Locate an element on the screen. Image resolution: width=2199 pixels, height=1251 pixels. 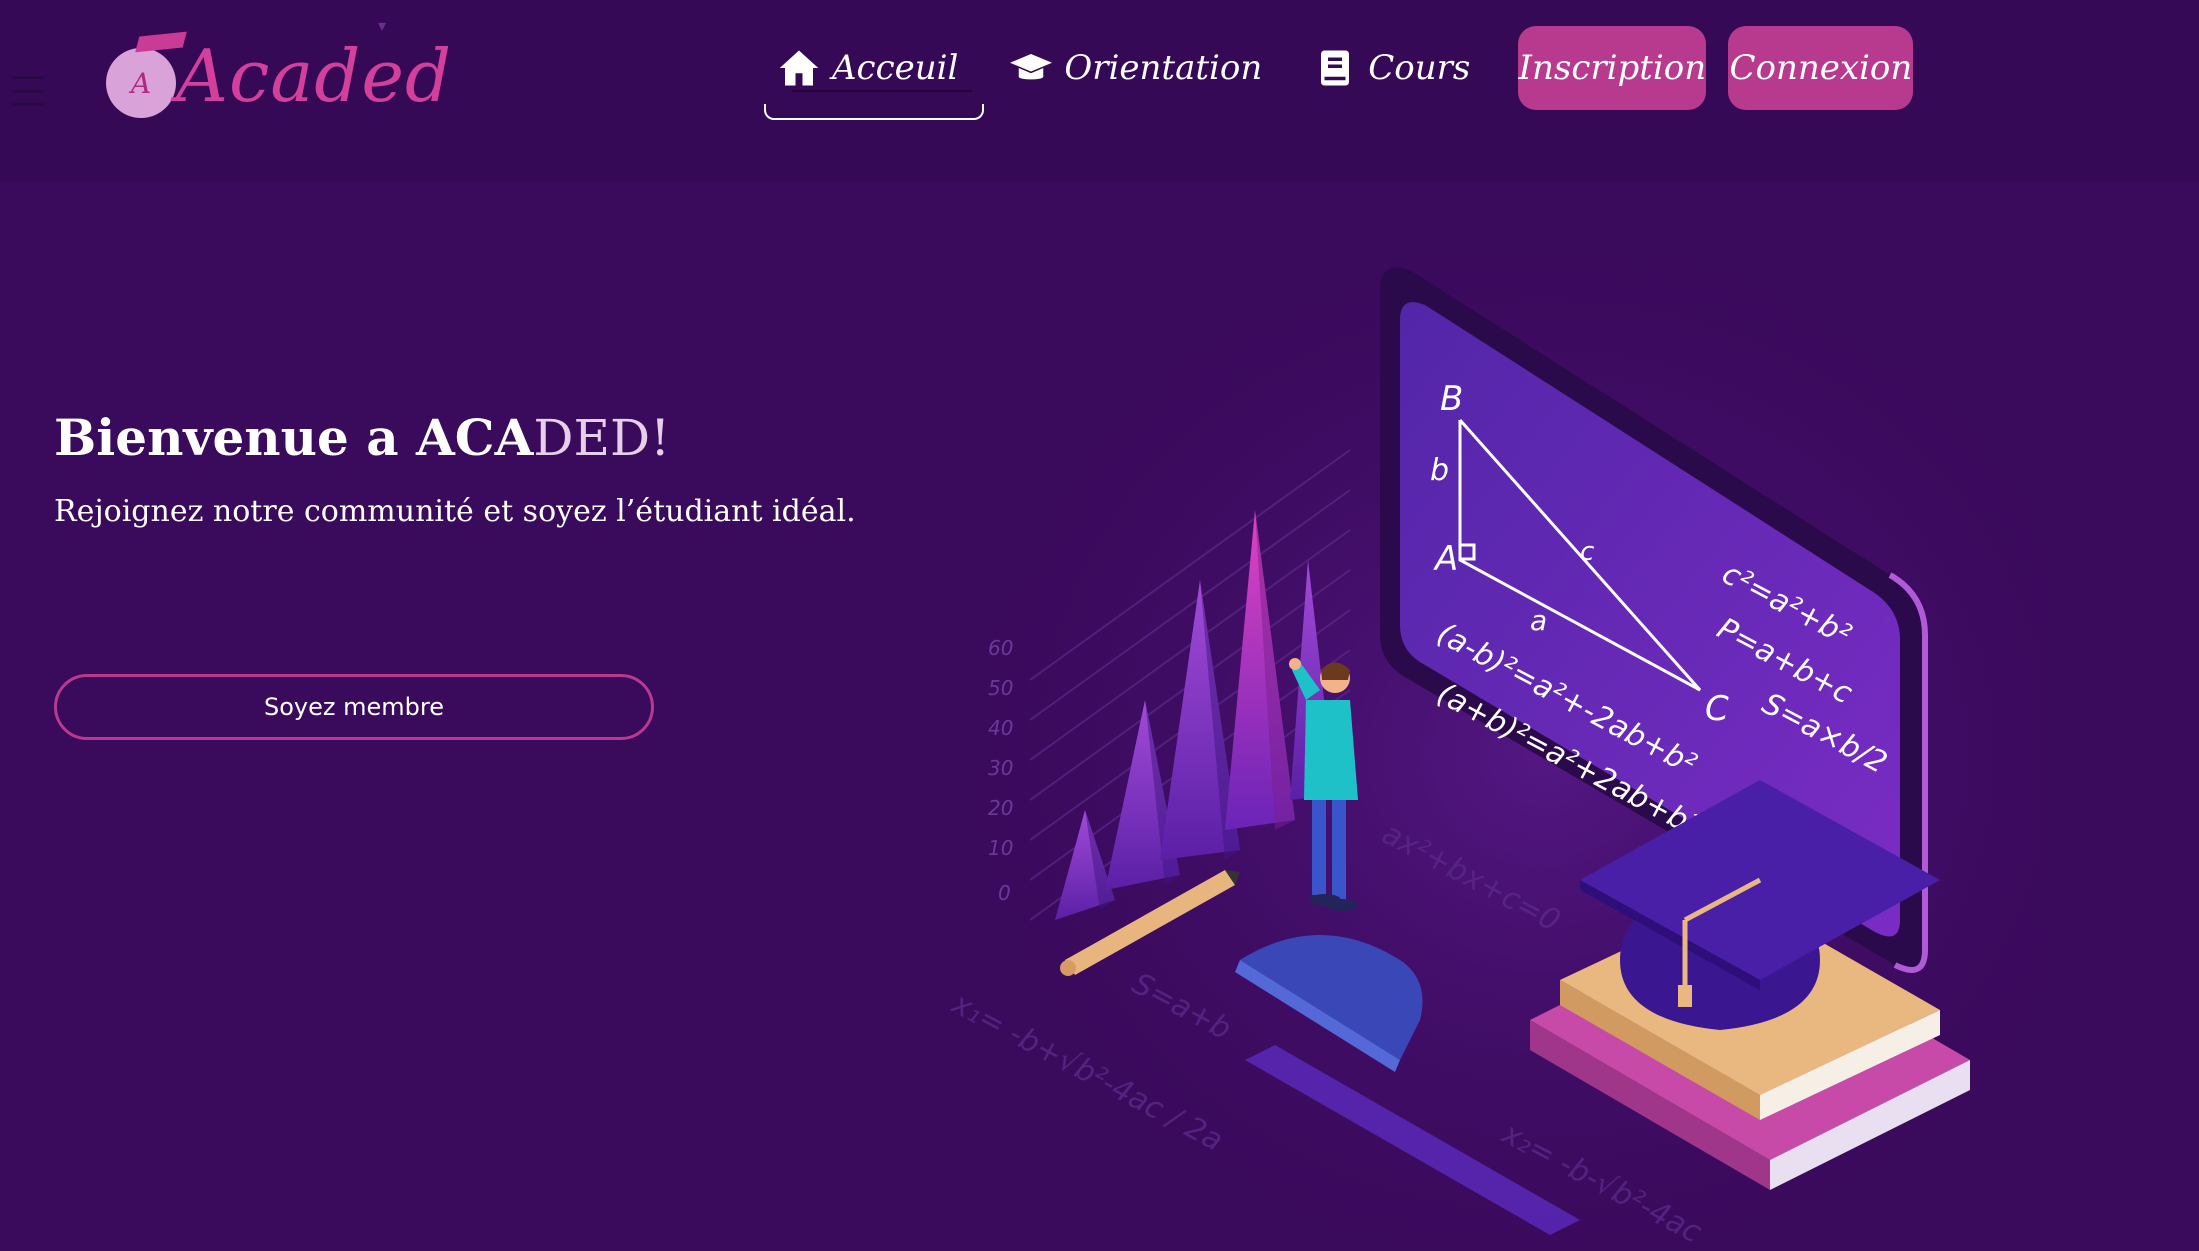
hero-title: Bienvenue a ACADED! is located at coordinates (362, 437).